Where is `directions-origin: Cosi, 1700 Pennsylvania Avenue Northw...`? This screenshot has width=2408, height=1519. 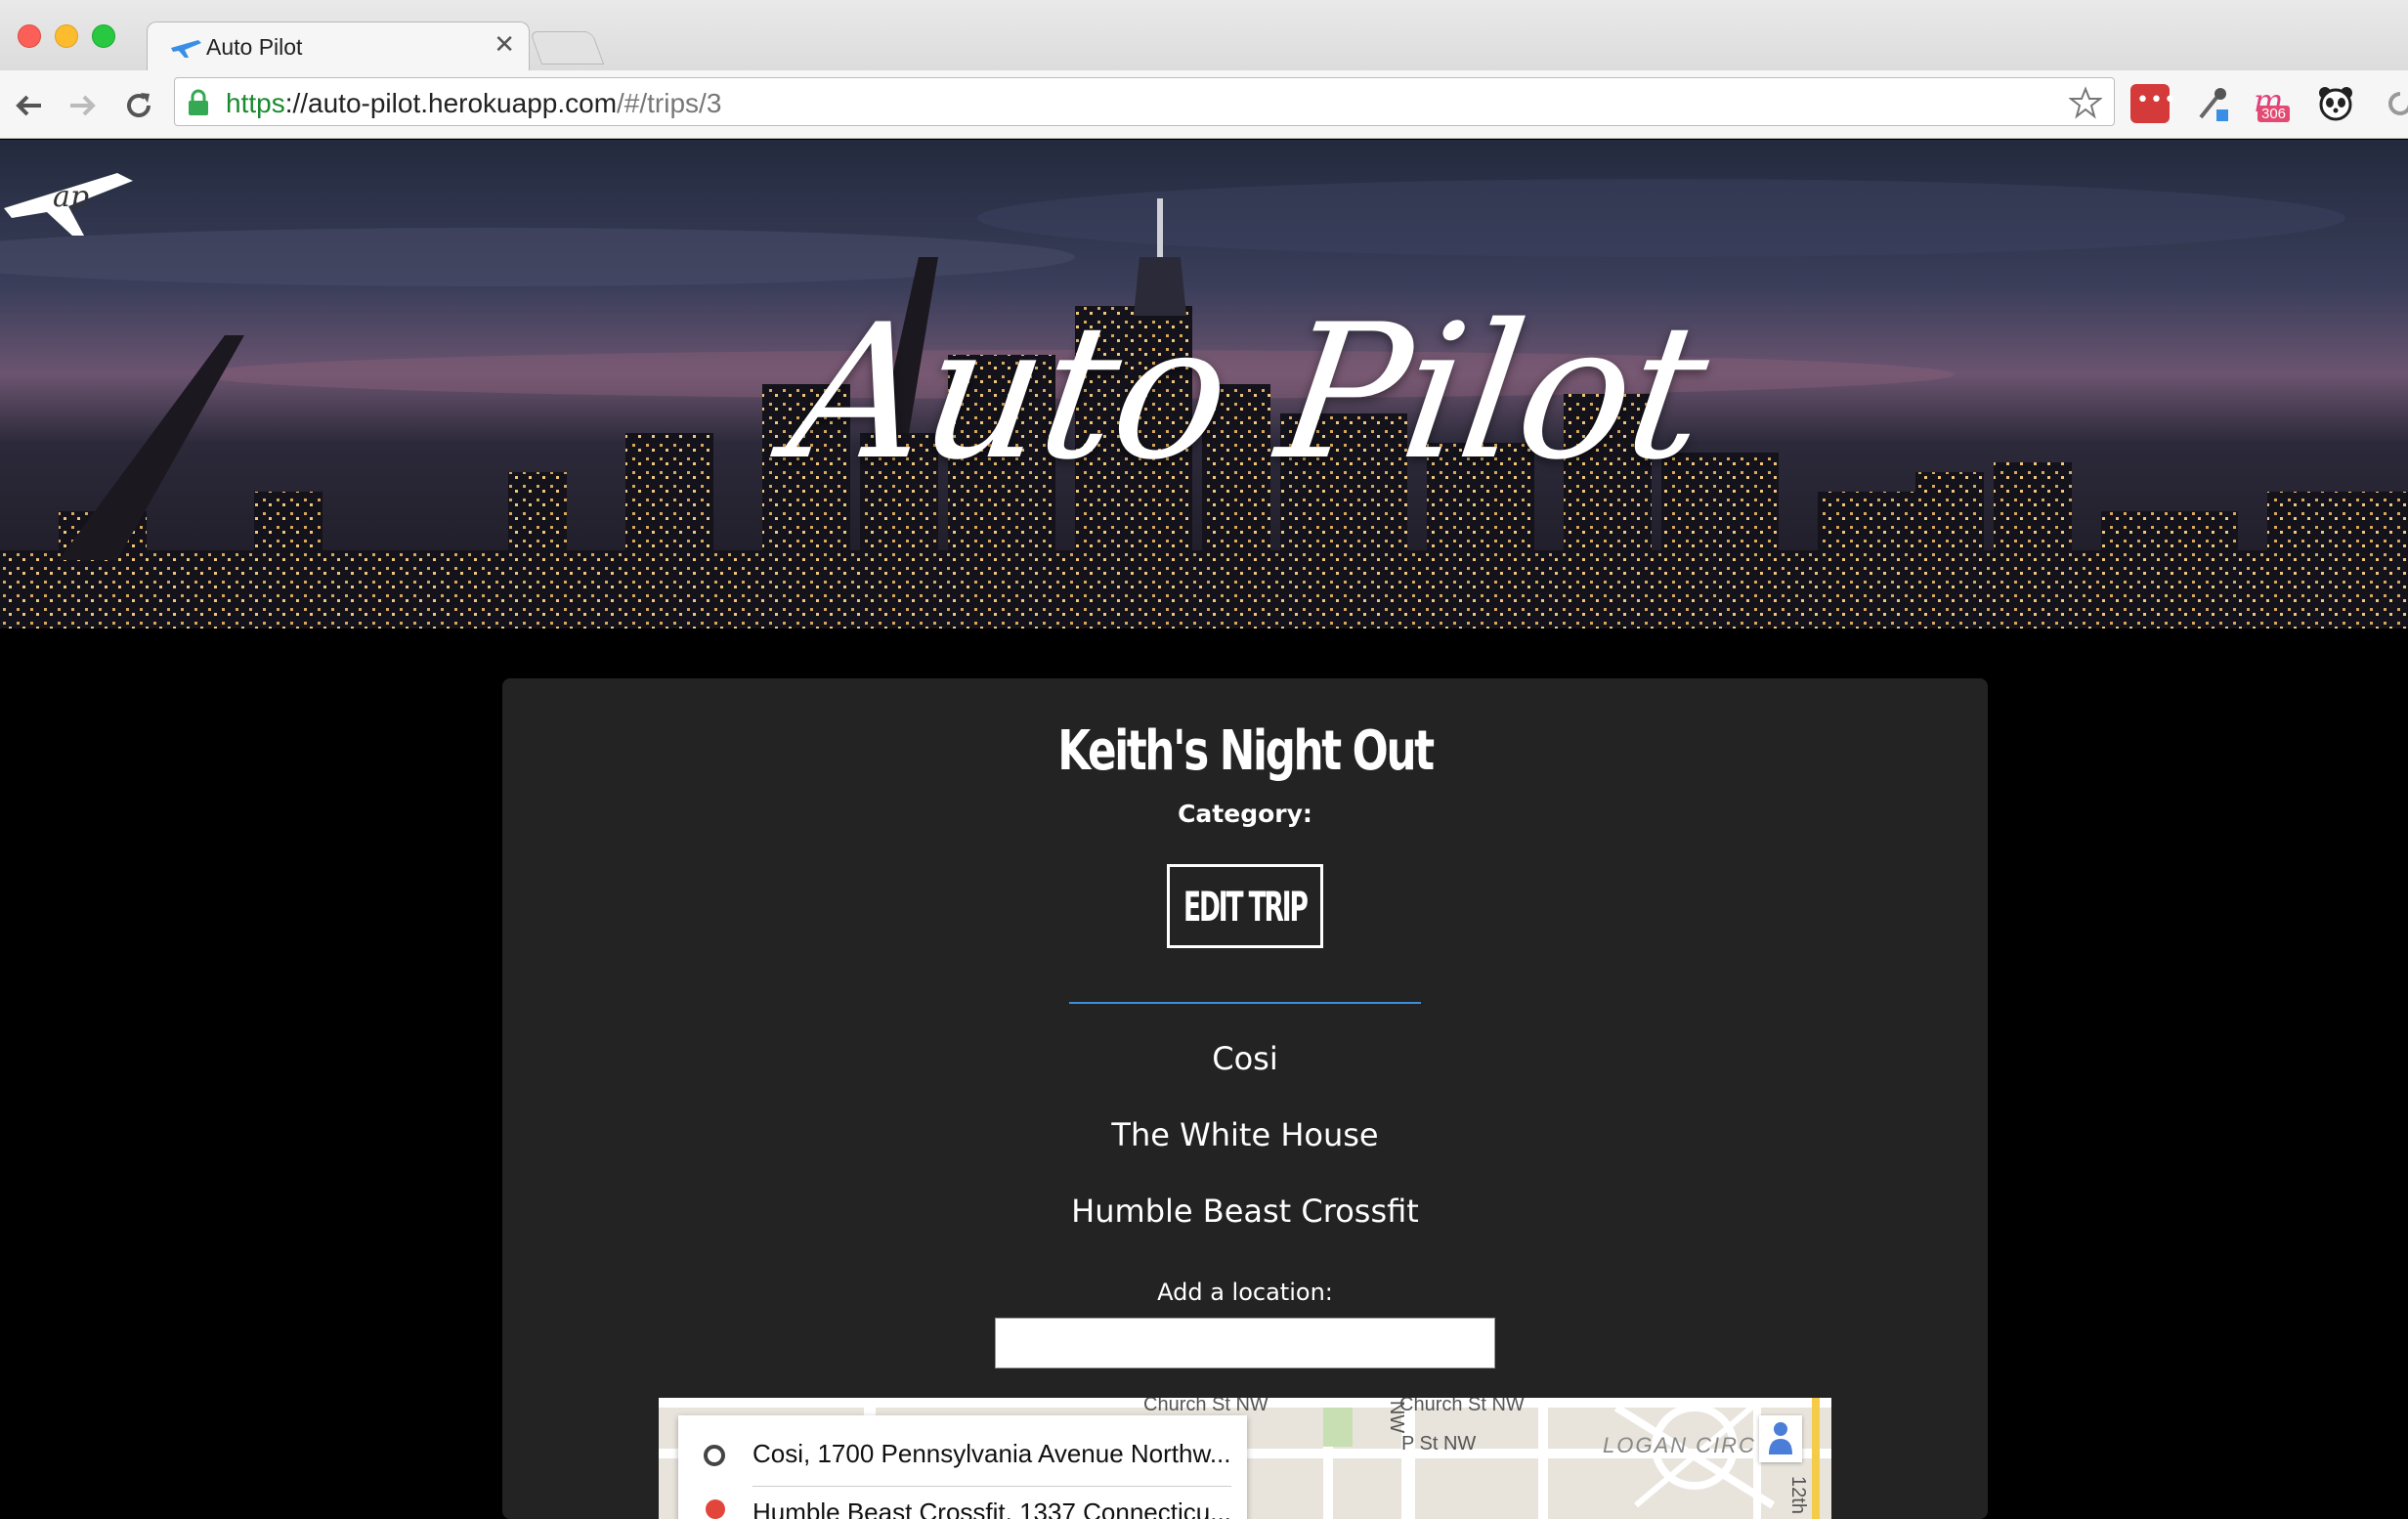 directions-origin: Cosi, 1700 Pennsylvania Avenue Northw... is located at coordinates (991, 1454).